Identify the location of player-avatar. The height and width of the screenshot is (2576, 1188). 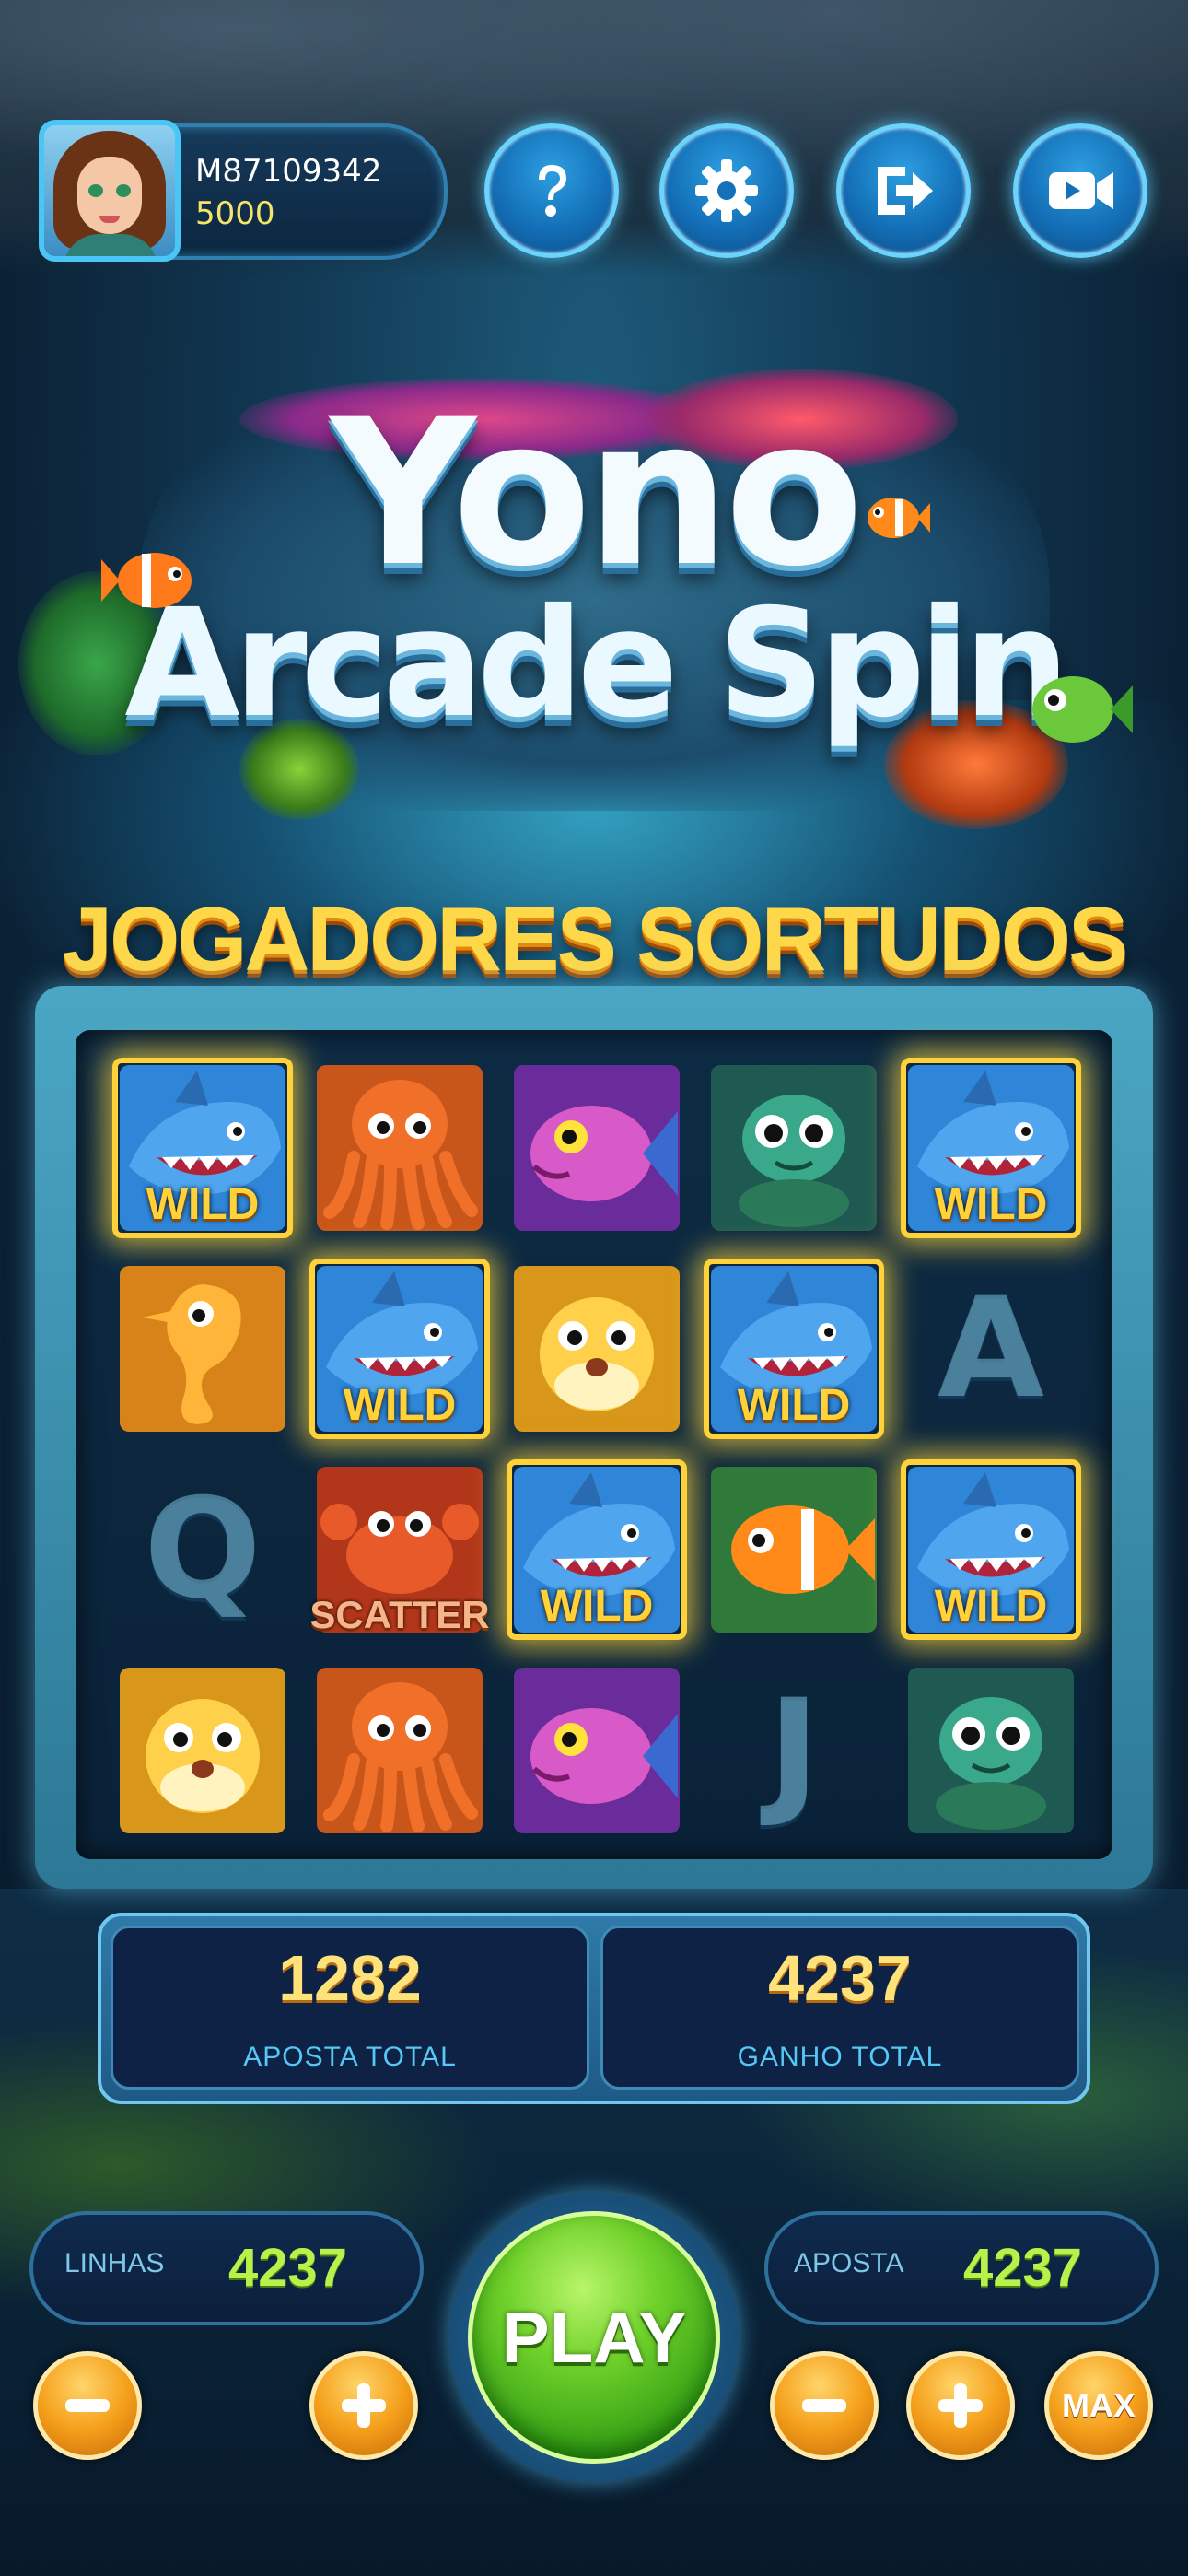
(110, 191).